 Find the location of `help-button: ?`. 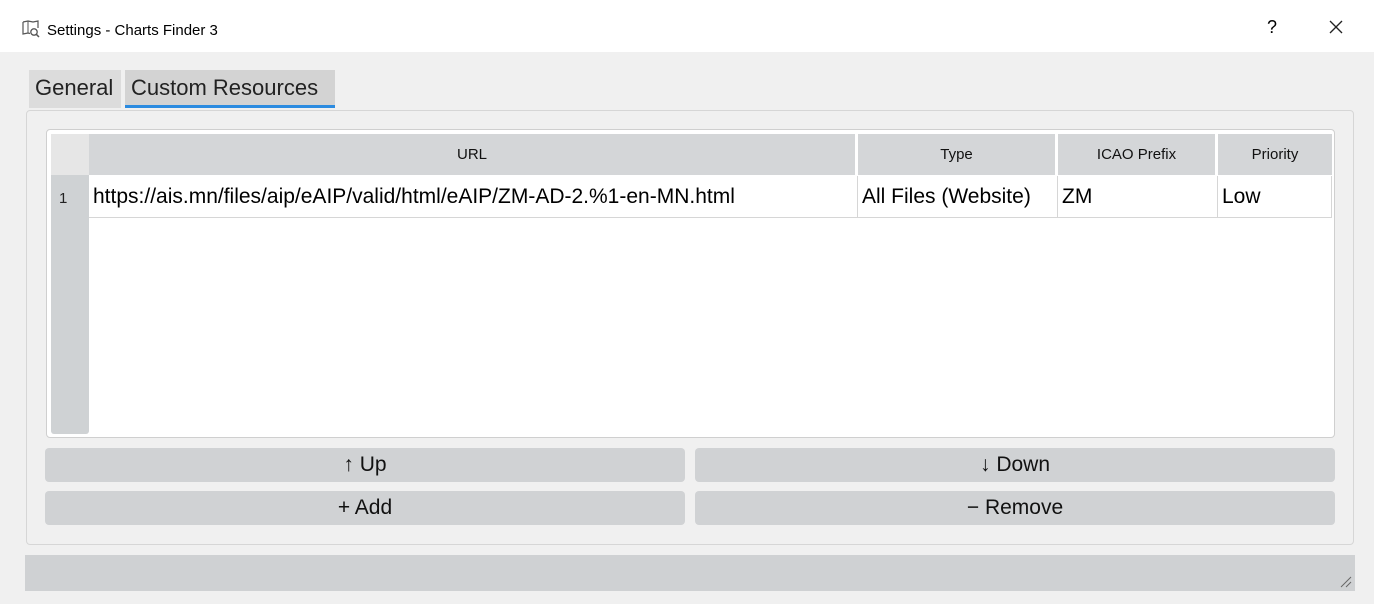

help-button: ? is located at coordinates (1272, 27).